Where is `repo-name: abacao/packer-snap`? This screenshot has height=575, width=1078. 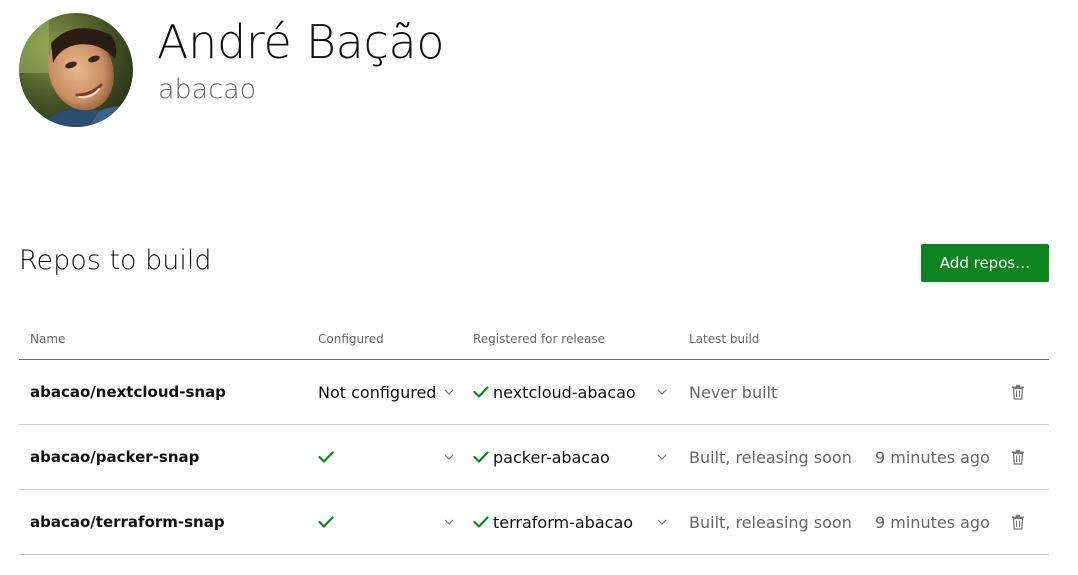 repo-name: abacao/packer-snap is located at coordinates (115, 457).